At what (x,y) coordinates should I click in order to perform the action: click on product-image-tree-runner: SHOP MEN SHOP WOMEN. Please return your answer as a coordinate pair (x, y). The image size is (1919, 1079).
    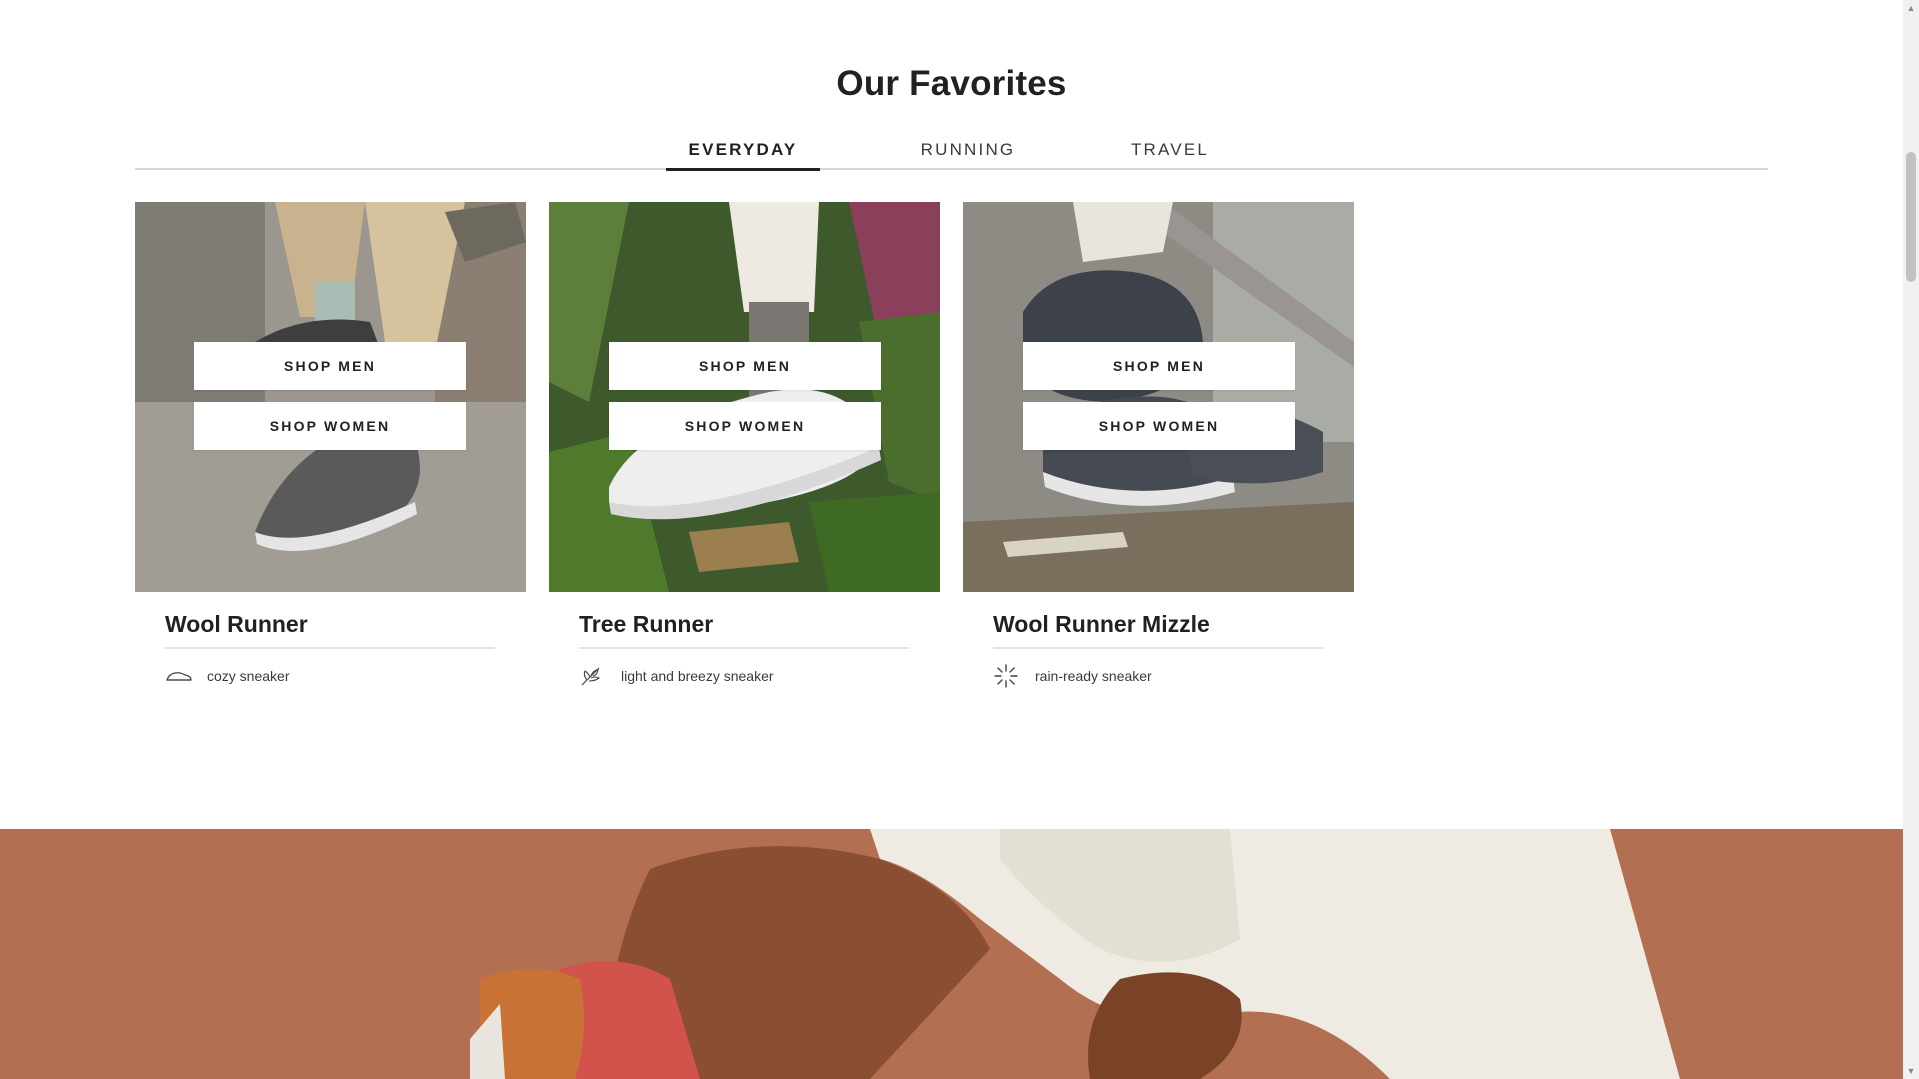
    Looking at the image, I should click on (744, 397).